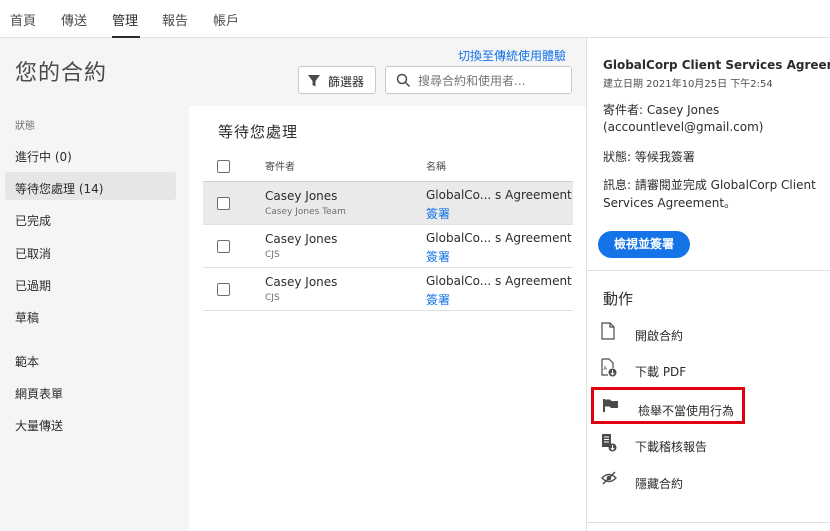 The image size is (830, 531). What do you see at coordinates (609, 367) in the screenshot?
I see `download-pdf-icon: A` at bounding box center [609, 367].